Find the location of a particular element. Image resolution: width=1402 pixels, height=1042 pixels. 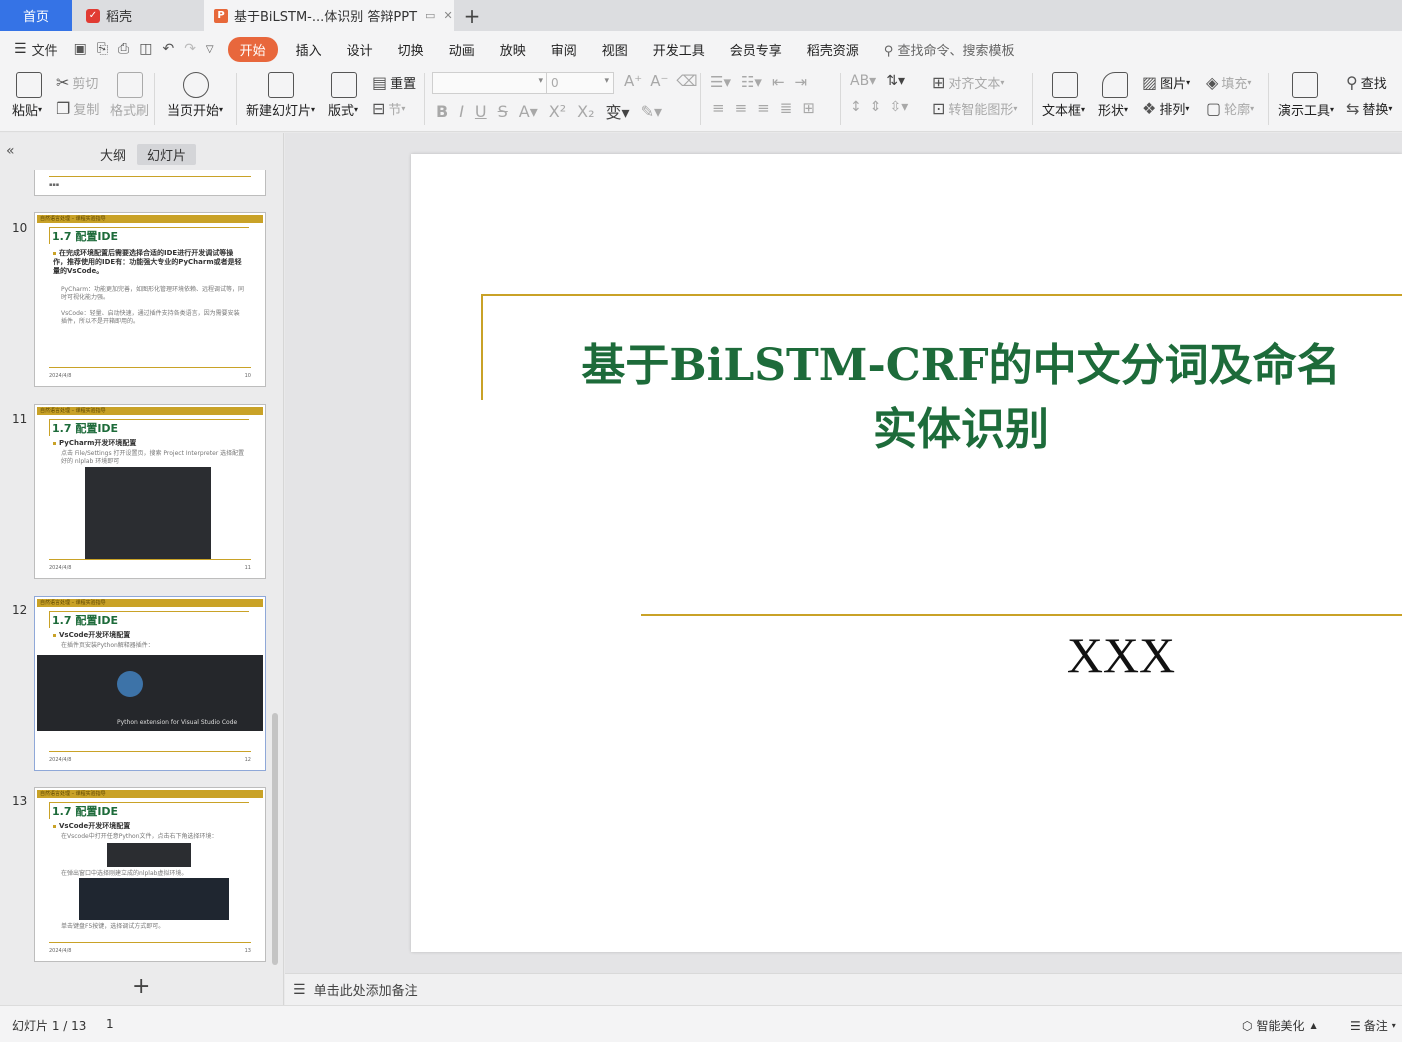

outline-button: ▢ 轮廓 ▾ is located at coordinates (1230, 108).